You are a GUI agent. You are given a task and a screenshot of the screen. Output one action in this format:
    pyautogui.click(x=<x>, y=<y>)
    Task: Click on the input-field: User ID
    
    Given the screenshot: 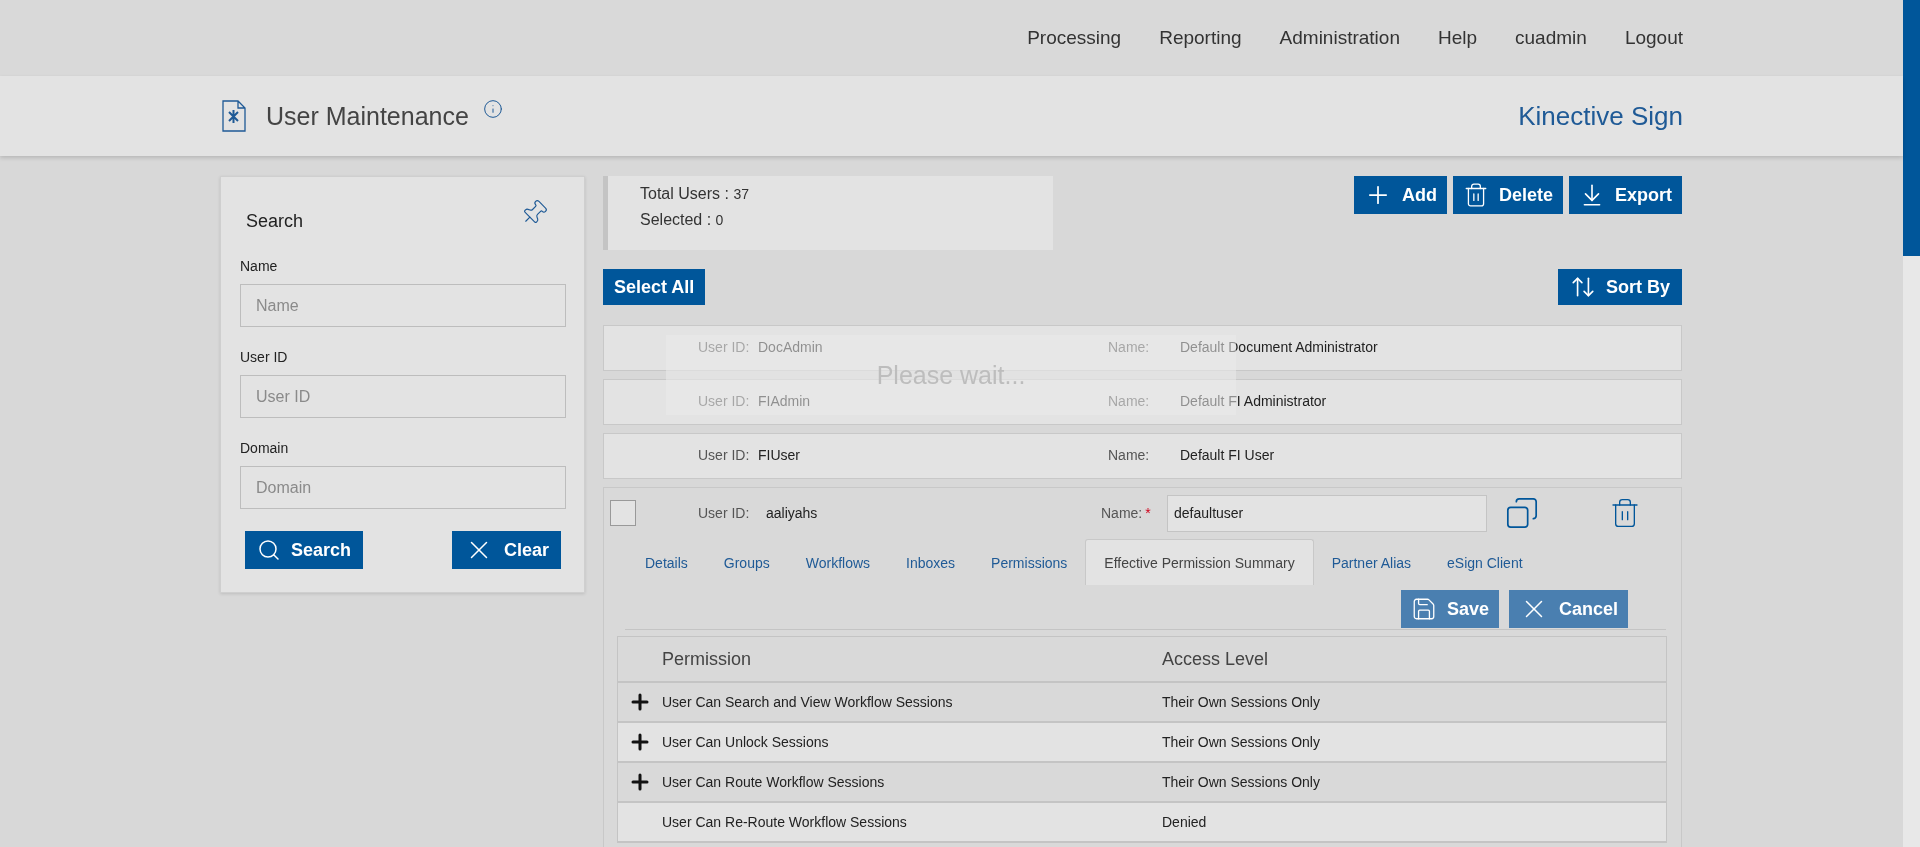 What is the action you would take?
    pyautogui.click(x=403, y=396)
    